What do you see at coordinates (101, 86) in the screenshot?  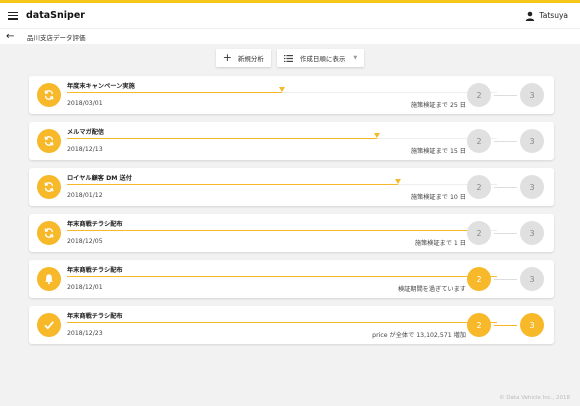 I see `card-title: 年度末キャンペーン実施` at bounding box center [101, 86].